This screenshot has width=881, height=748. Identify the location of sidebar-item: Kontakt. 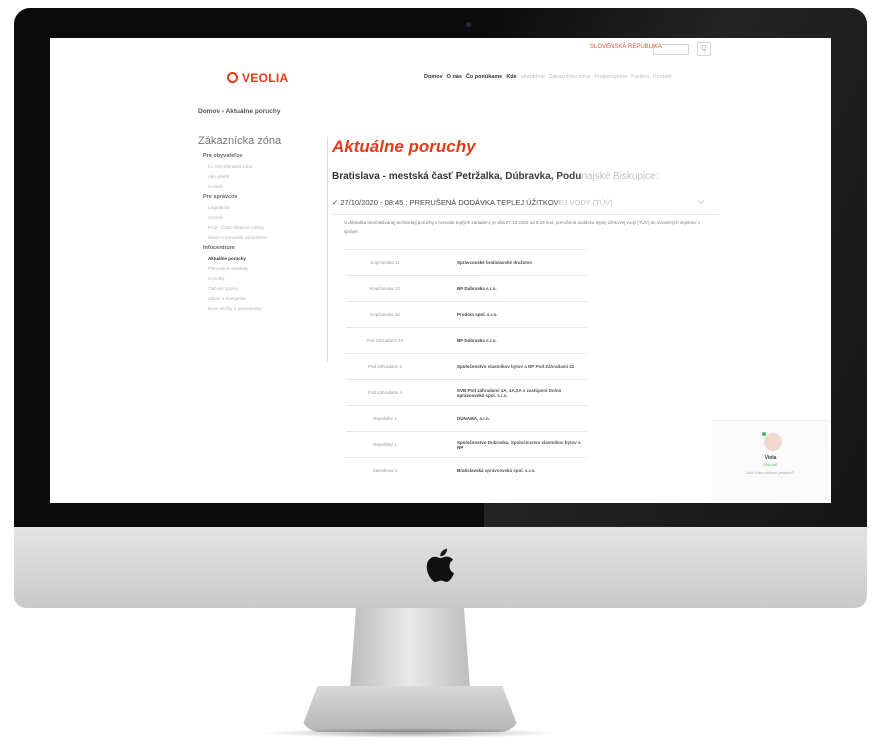
(252, 186).